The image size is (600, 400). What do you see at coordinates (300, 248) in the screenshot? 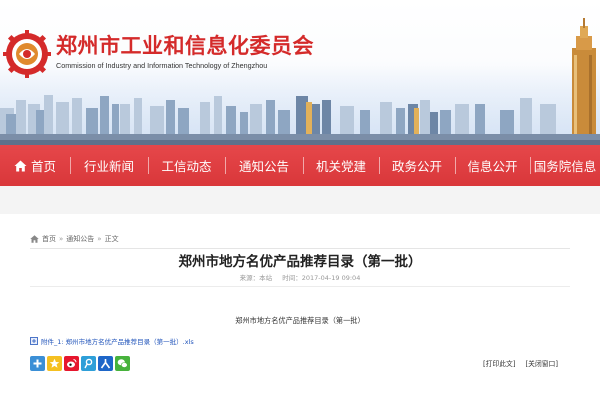
I see `breadcrumb-divider` at bounding box center [300, 248].